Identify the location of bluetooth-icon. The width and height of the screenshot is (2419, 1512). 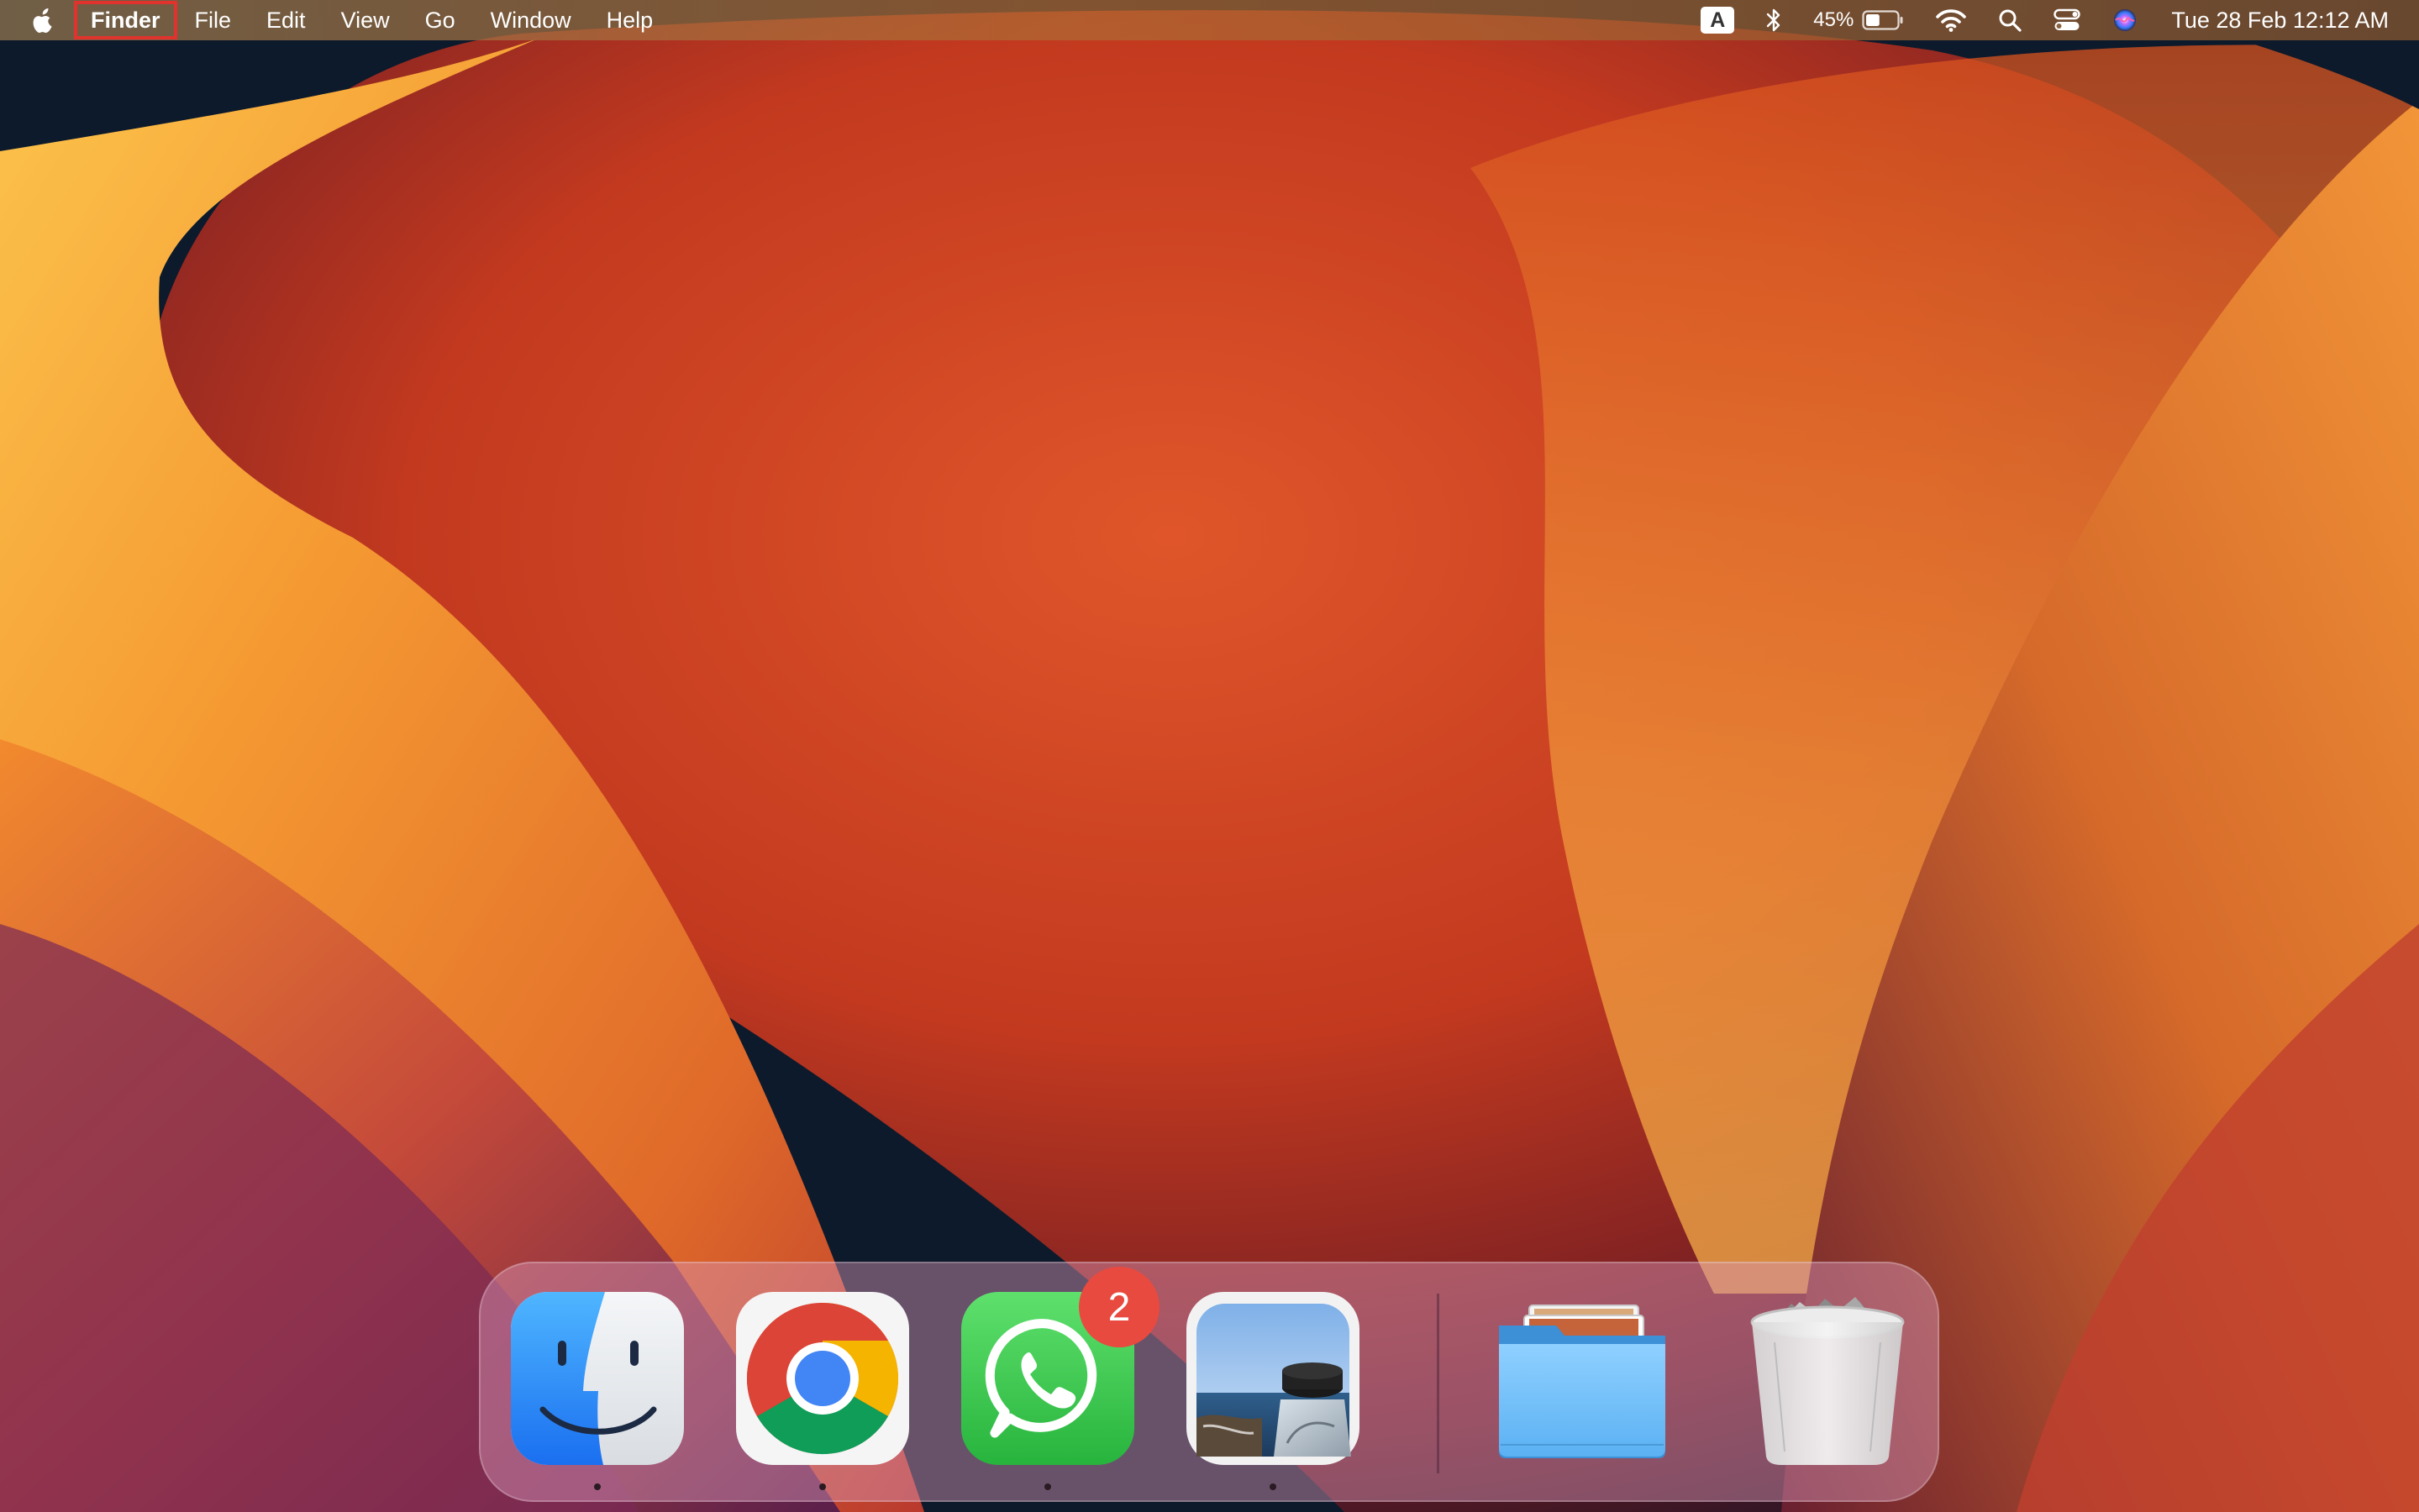
(1773, 20).